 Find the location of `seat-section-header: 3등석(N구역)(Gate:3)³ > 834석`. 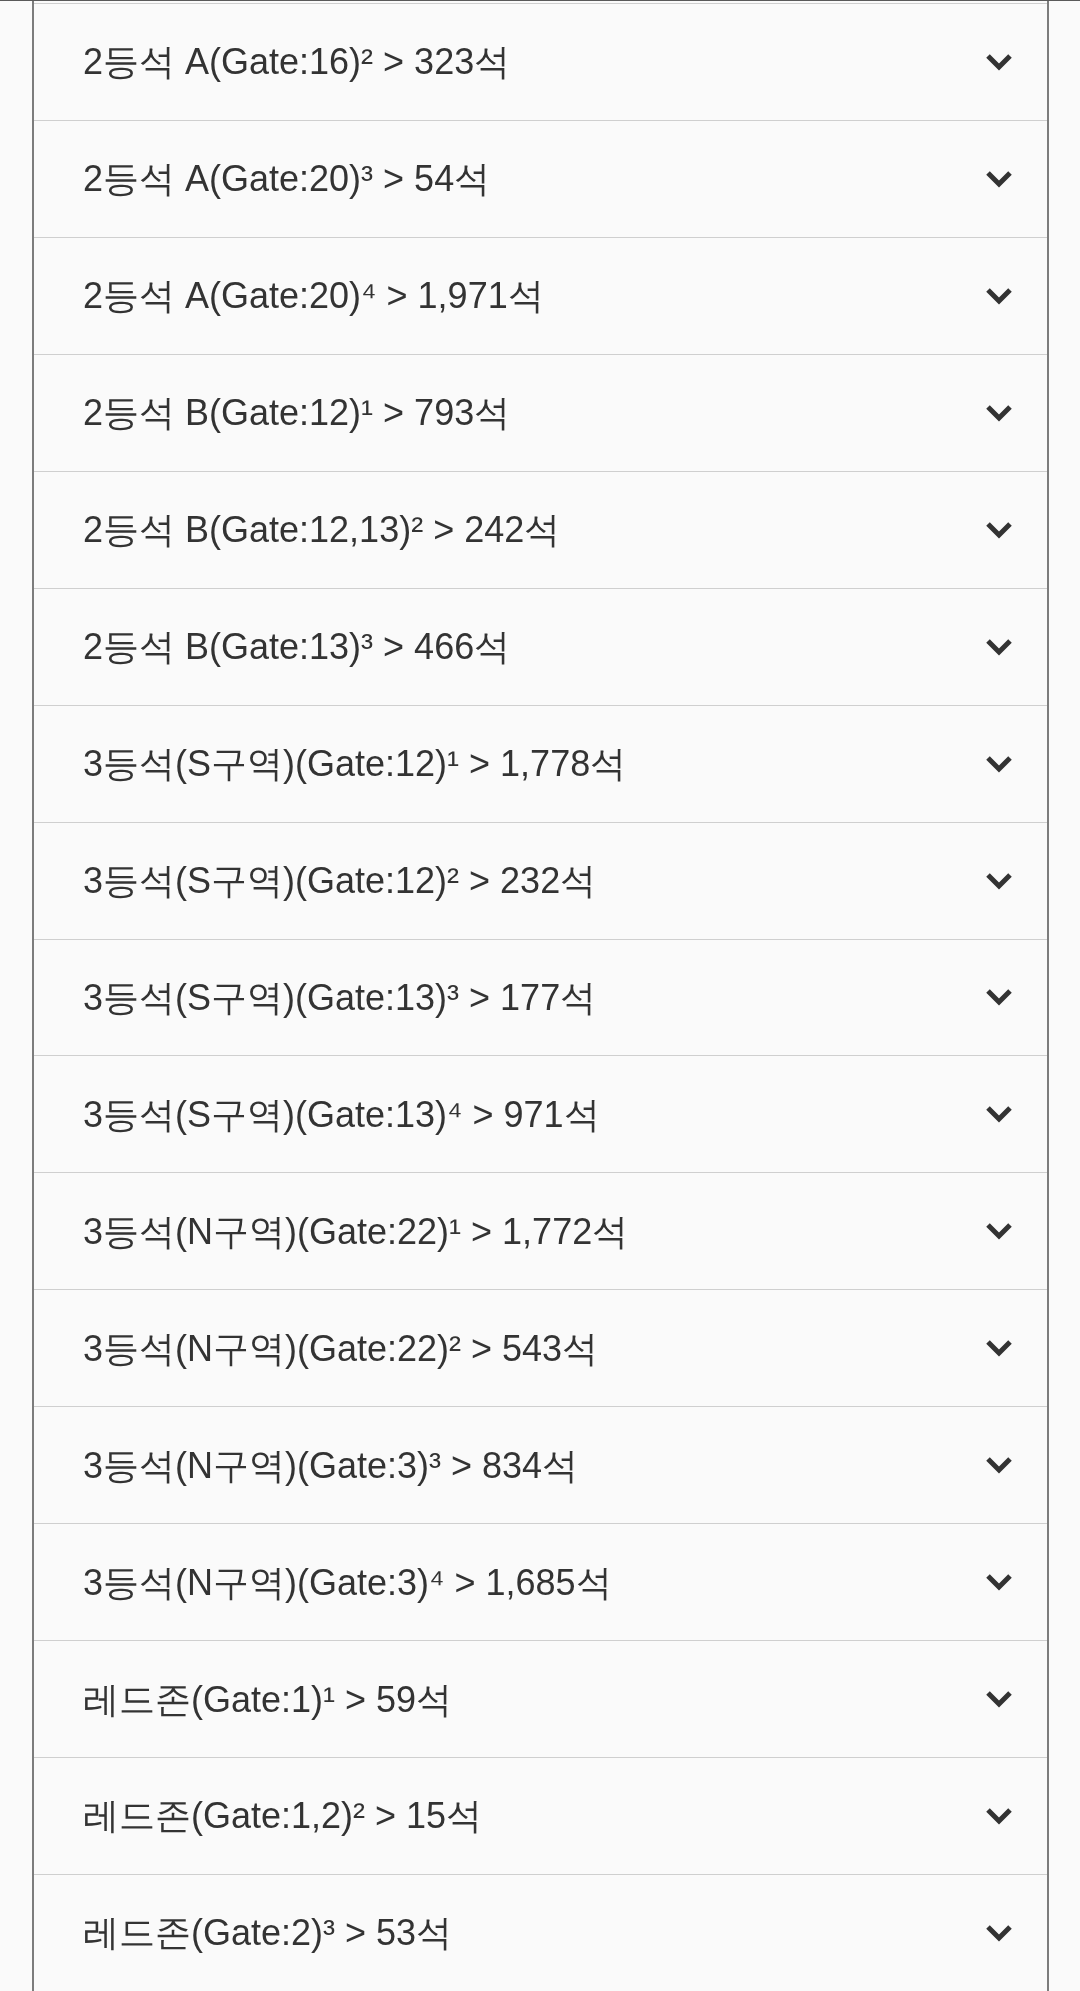

seat-section-header: 3등석(N구역)(Gate:3)³ > 834석 is located at coordinates (540, 1465).